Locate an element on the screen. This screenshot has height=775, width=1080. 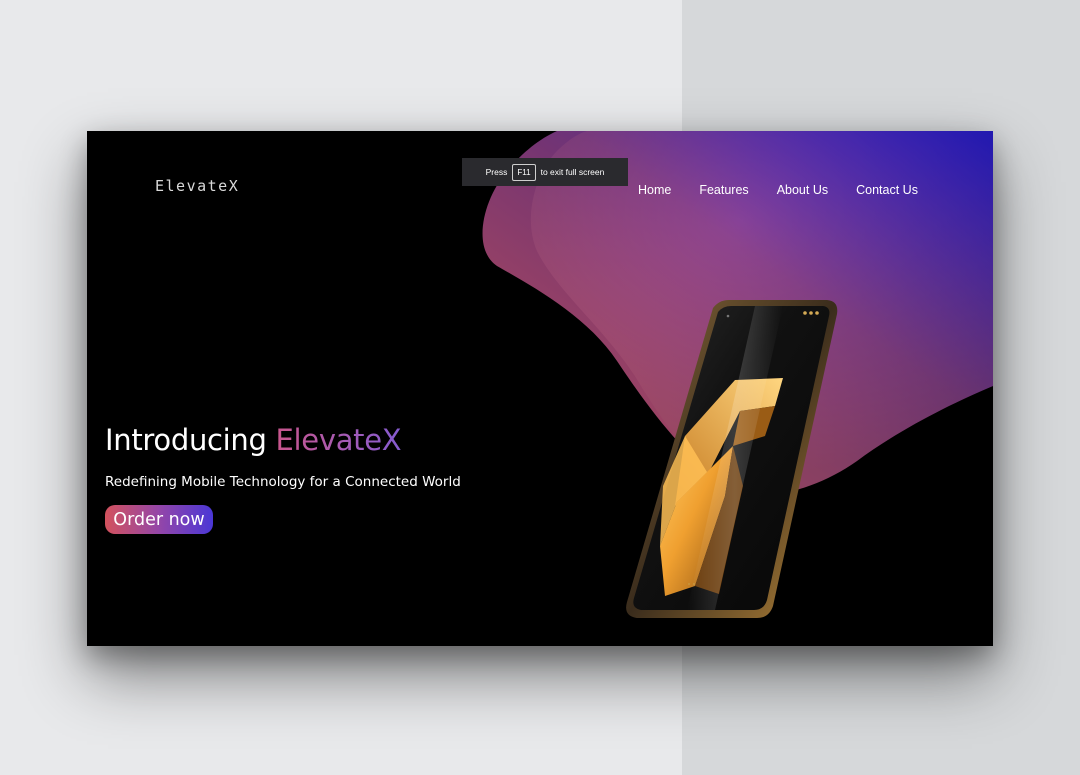
brand-logo: ElevateX is located at coordinates (222, 186).